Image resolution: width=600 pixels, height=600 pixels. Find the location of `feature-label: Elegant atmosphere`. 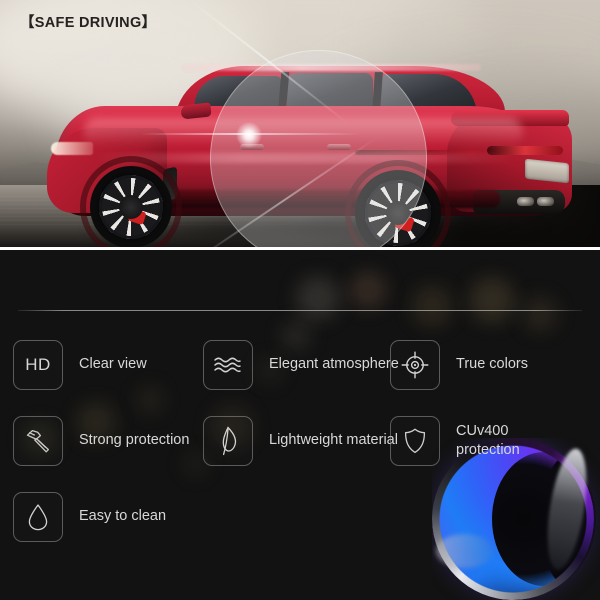

feature-label: Elegant atmosphere is located at coordinates (334, 364).